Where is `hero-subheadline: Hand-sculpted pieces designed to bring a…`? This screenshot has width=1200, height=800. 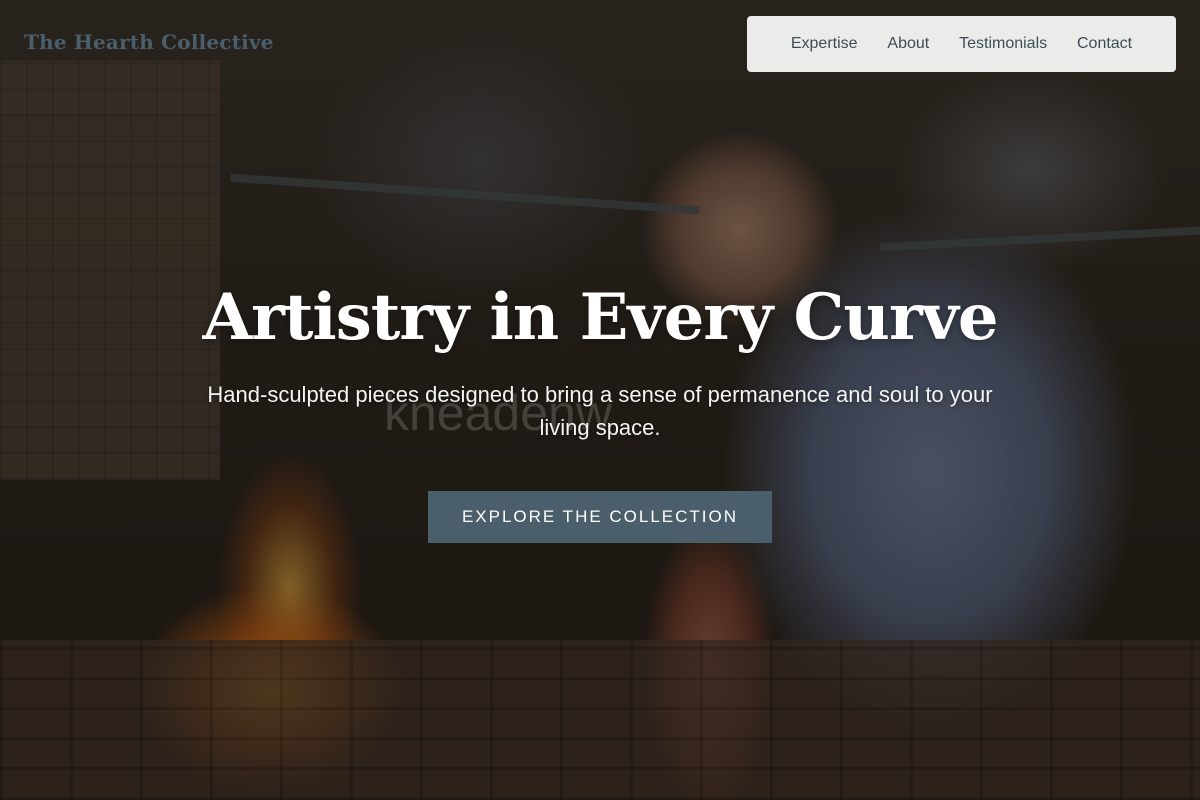 hero-subheadline: Hand-sculpted pieces designed to bring a… is located at coordinates (600, 411).